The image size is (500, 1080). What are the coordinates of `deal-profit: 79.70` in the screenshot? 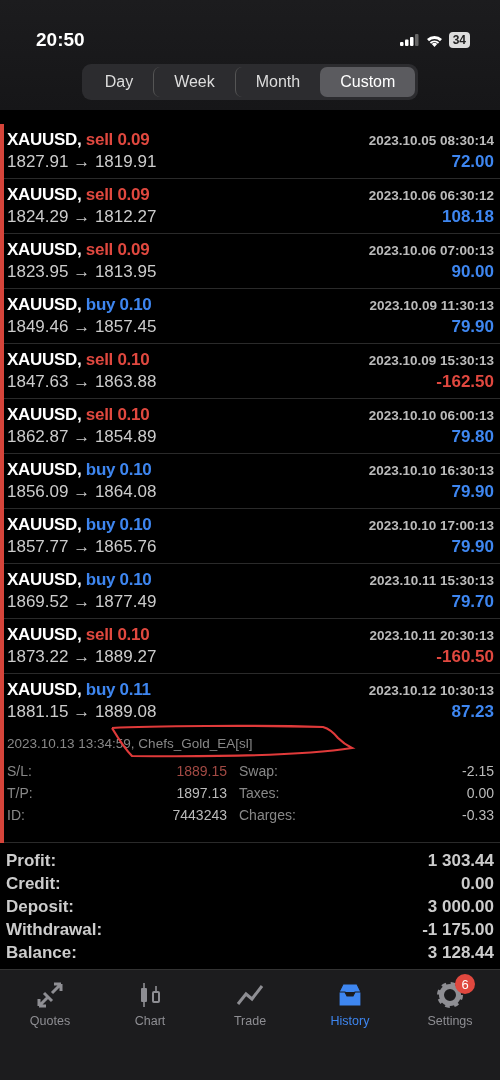 It's located at (472, 602).